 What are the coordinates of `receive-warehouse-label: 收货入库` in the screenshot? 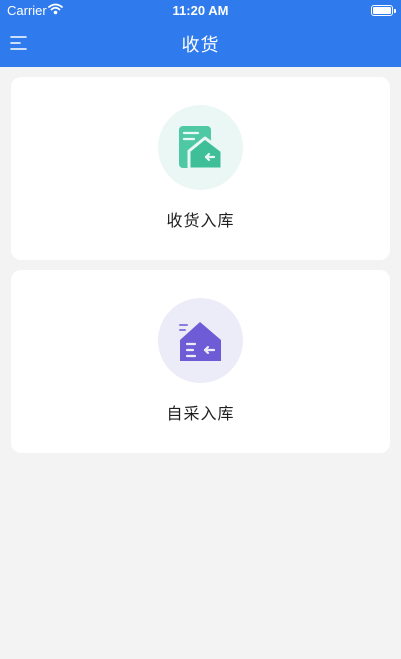 It's located at (200, 220).